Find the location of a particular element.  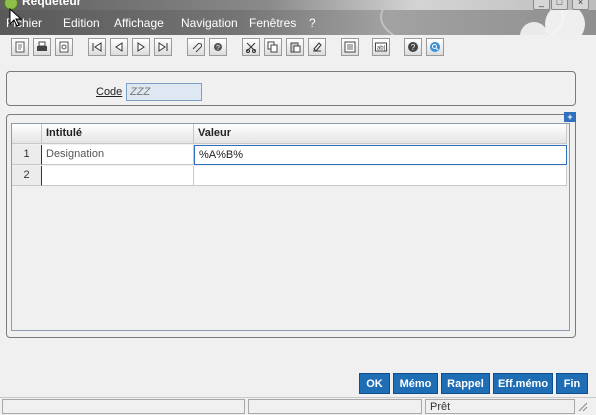

column-header-valeur: Valeur is located at coordinates (380, 134).